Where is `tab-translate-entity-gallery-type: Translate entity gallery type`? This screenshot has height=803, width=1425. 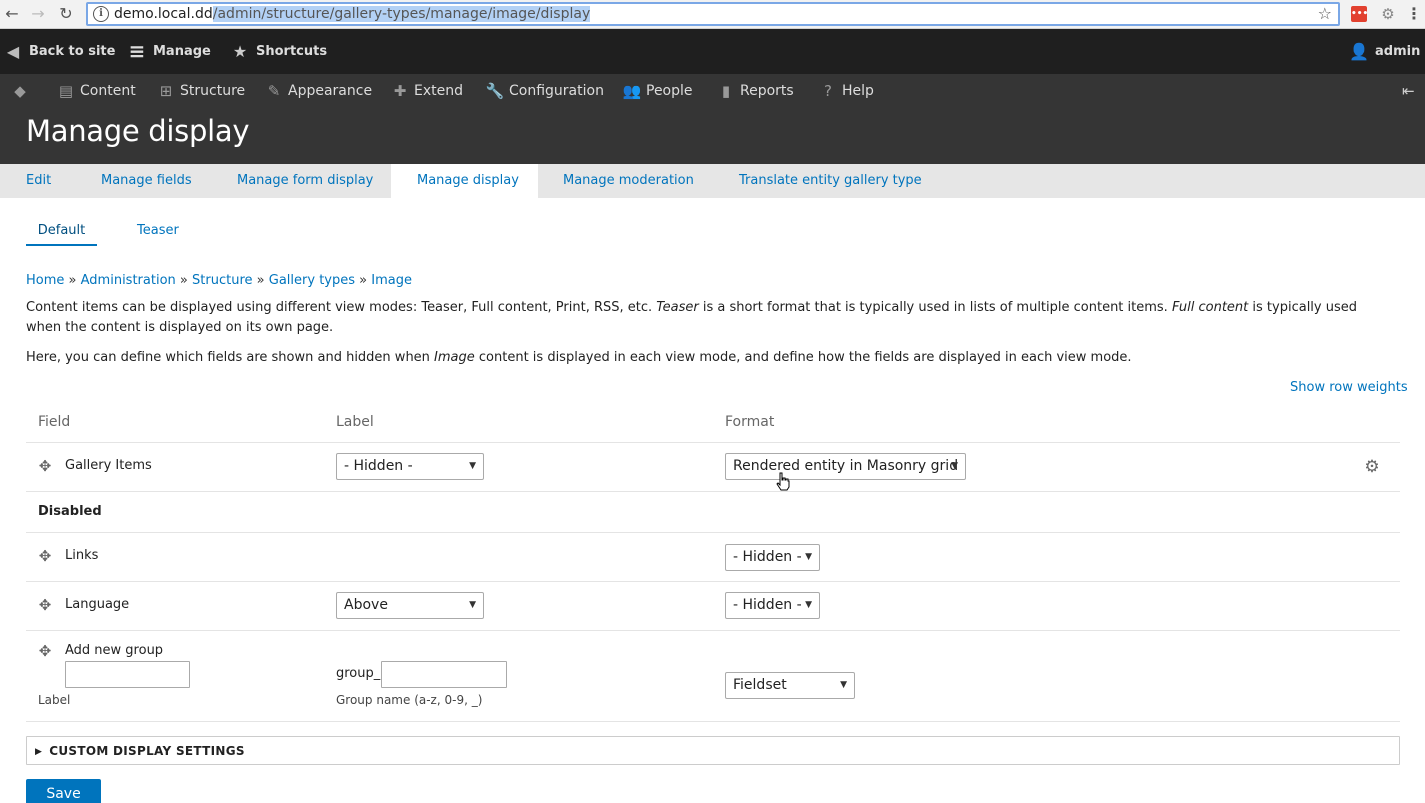
tab-translate-entity-gallery-type: Translate entity gallery type is located at coordinates (830, 181).